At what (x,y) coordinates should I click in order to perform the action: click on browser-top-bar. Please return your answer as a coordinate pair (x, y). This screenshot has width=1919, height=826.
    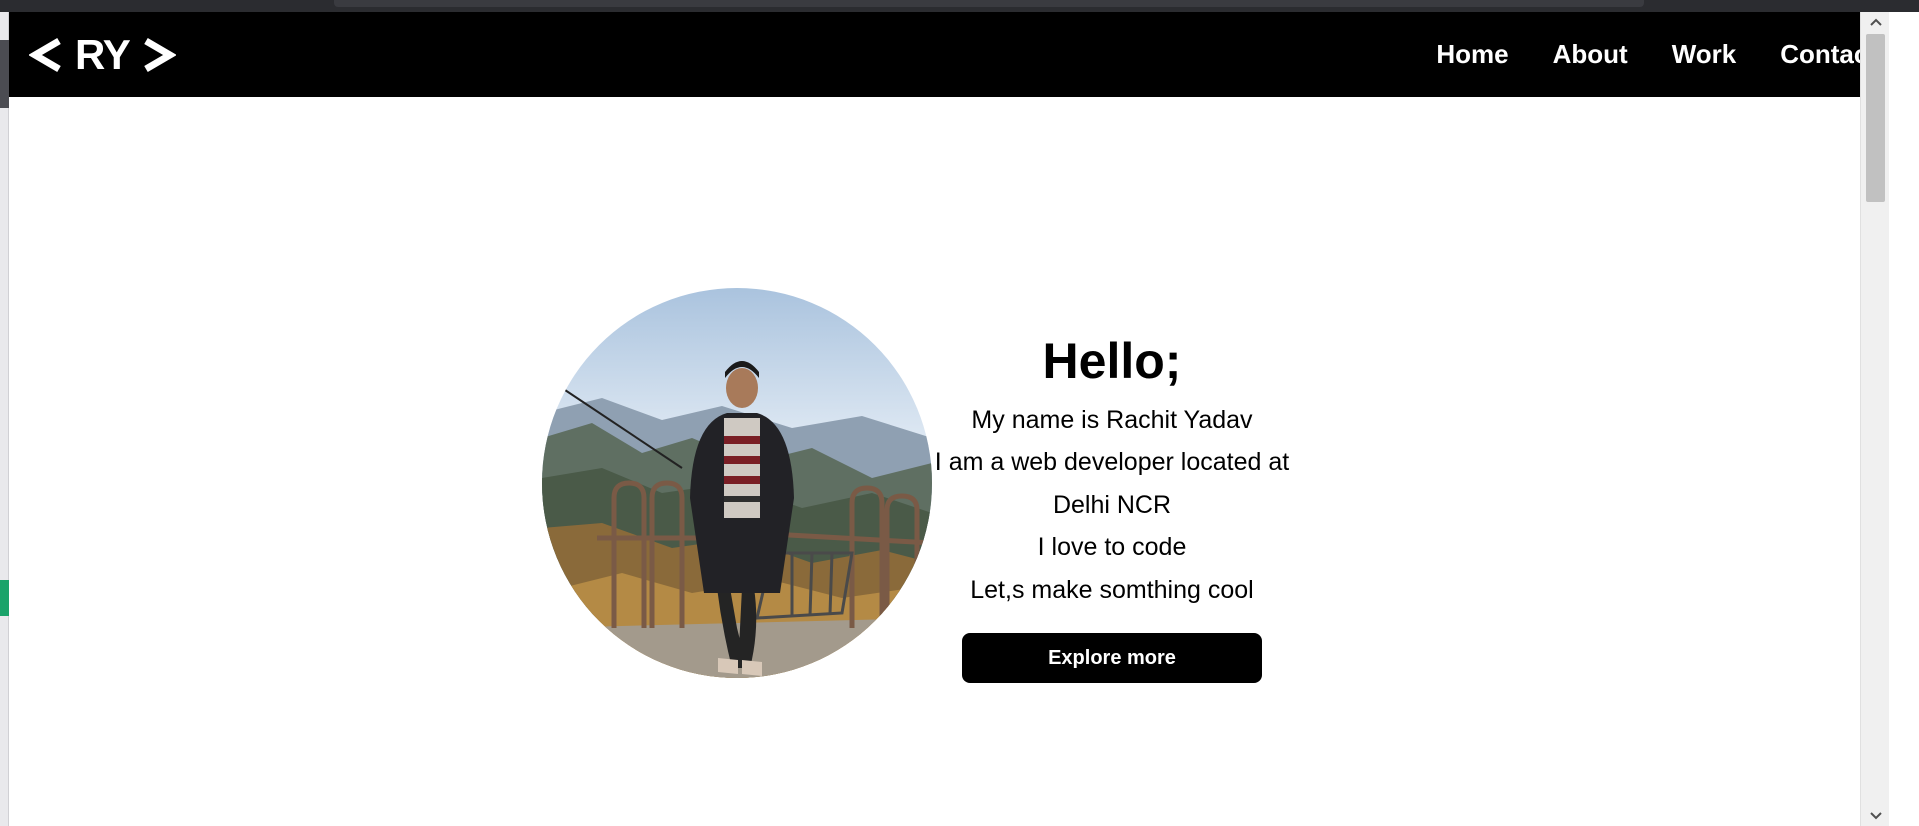
    Looking at the image, I should click on (959, 6).